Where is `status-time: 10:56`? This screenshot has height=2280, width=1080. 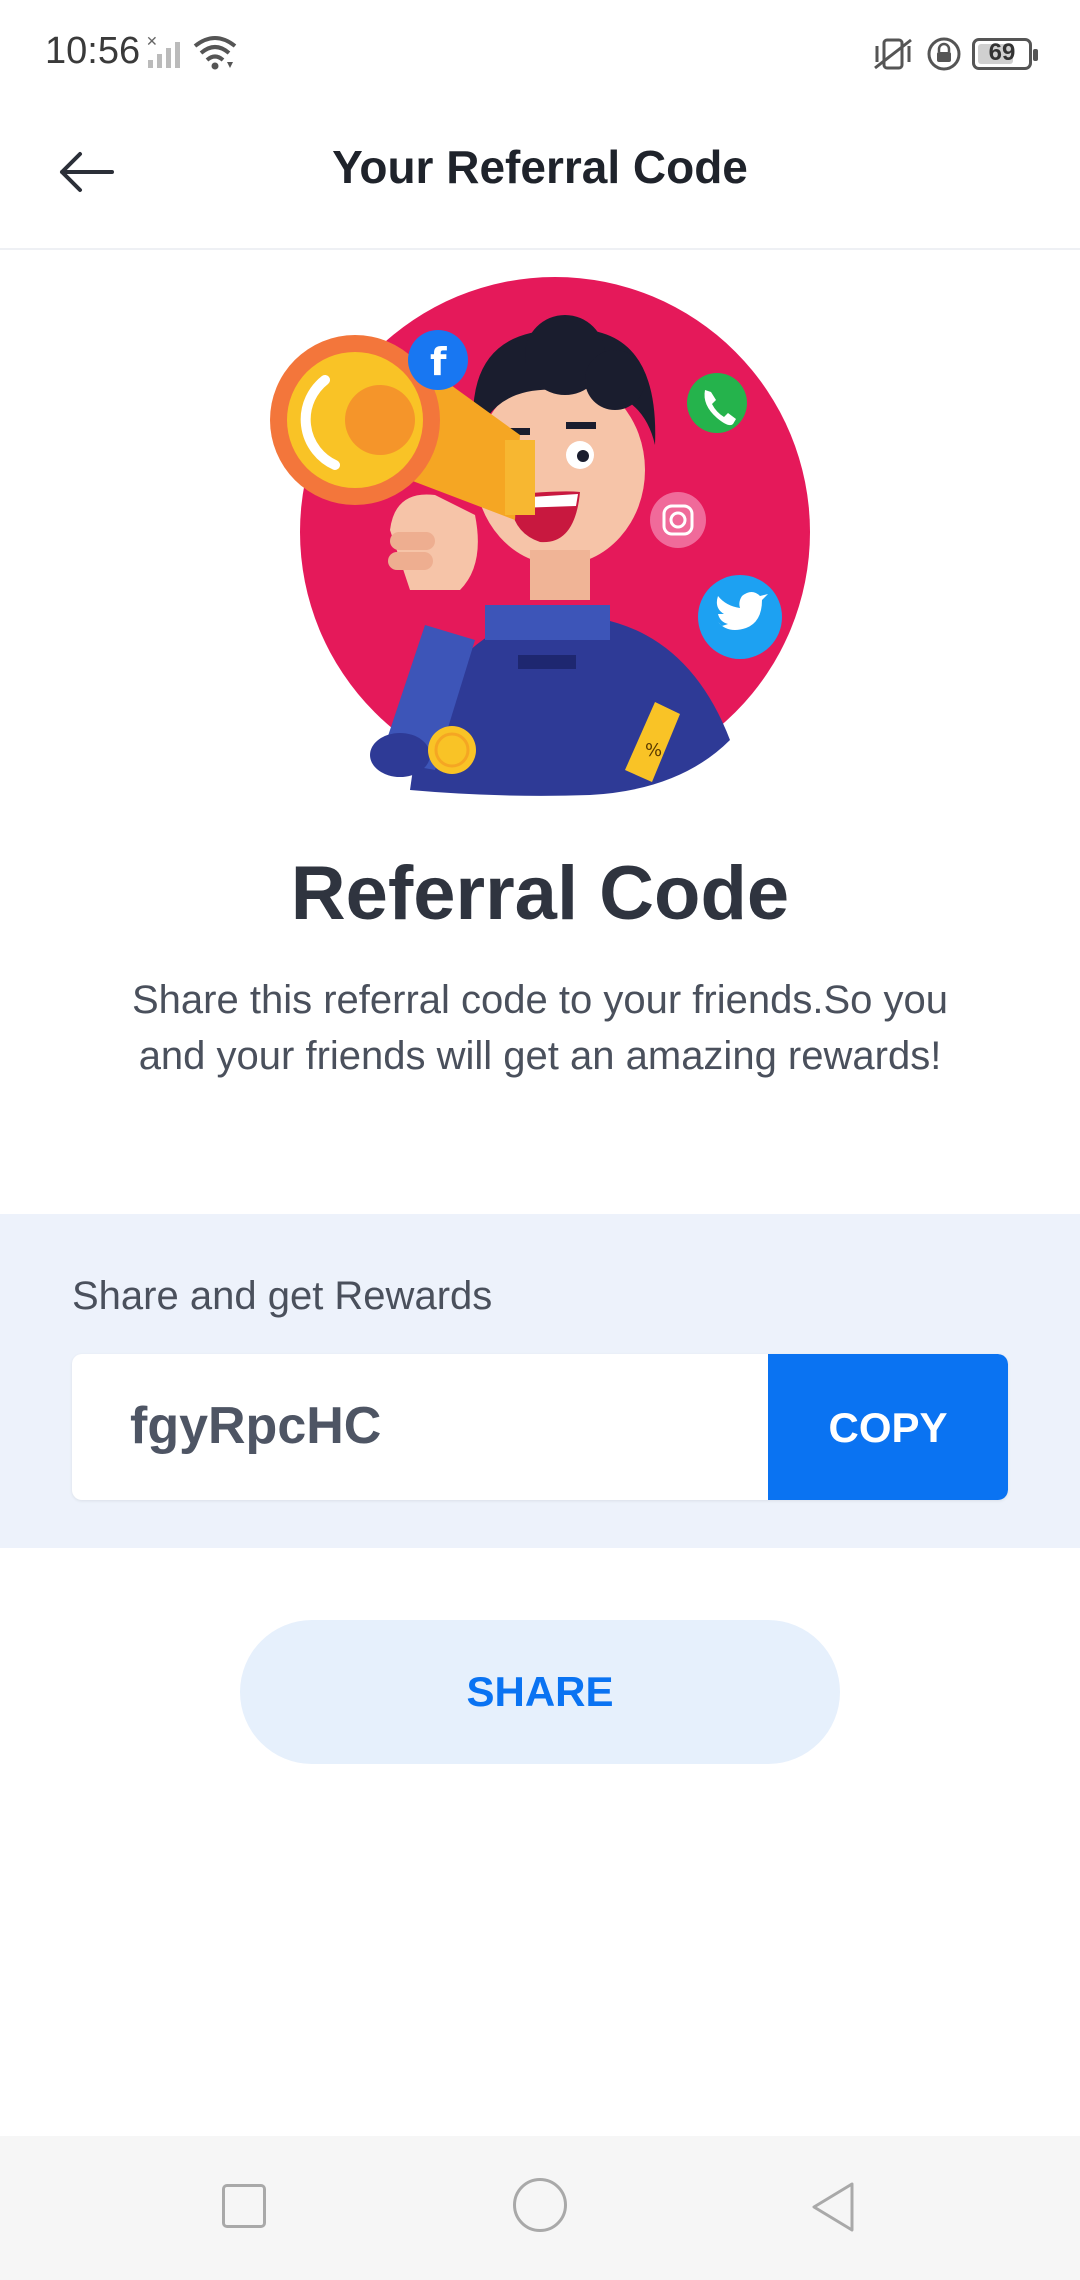 status-time: 10:56 is located at coordinates (93, 51).